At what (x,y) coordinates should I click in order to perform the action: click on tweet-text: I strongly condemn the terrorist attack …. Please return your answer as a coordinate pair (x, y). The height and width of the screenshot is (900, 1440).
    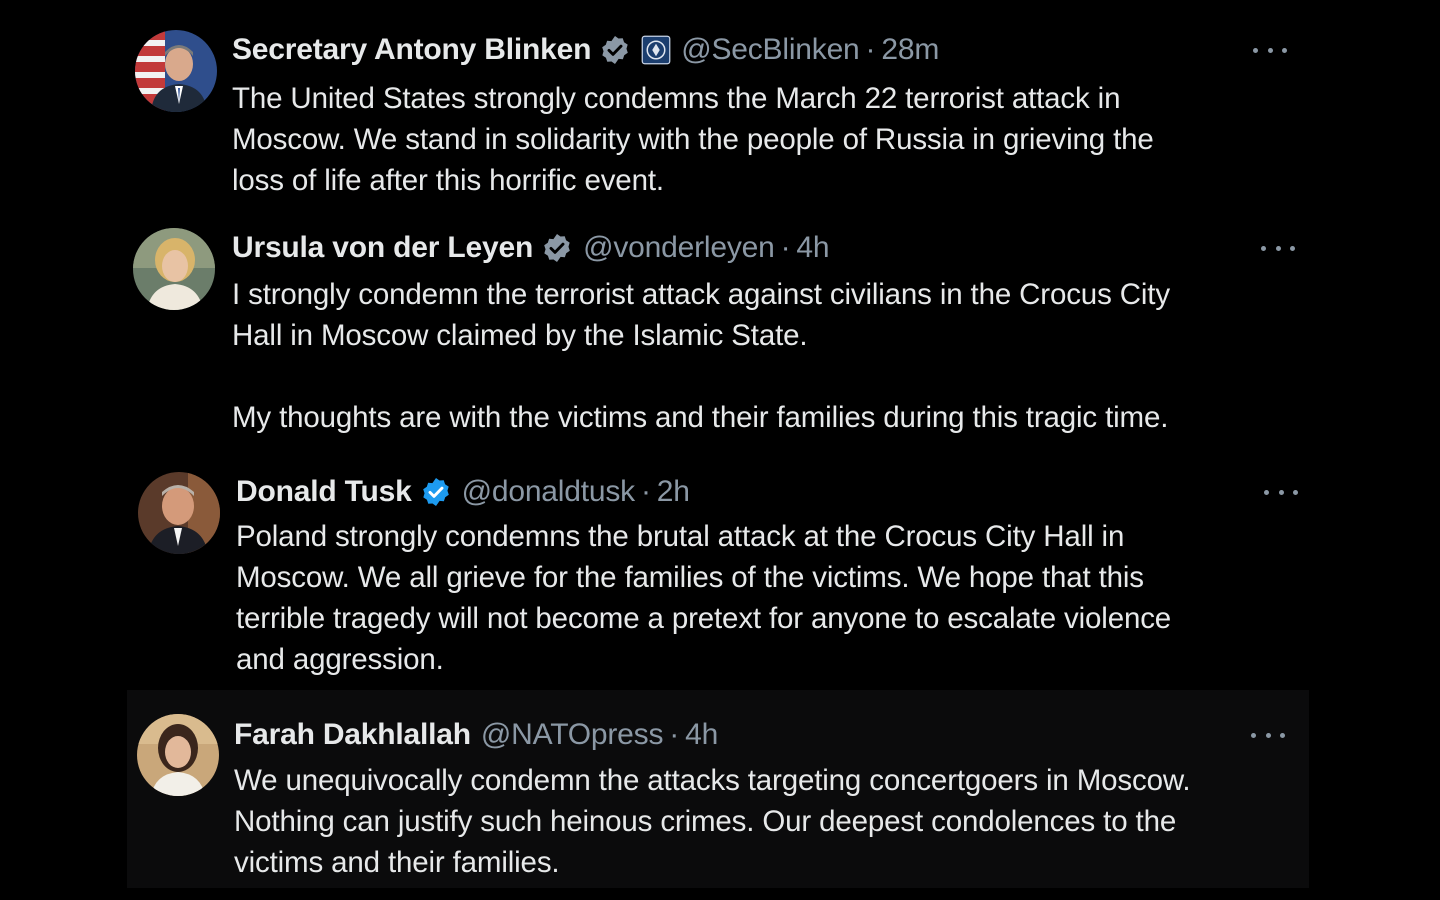
    Looking at the image, I should click on (701, 356).